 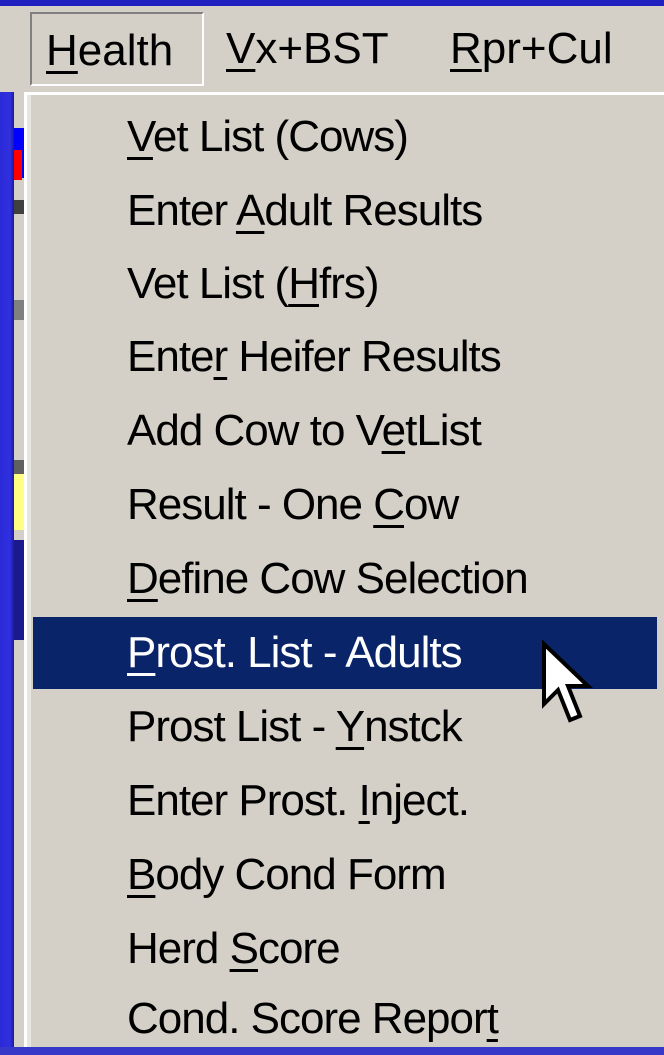 What do you see at coordinates (307, 1018) in the screenshot?
I see `menu-item-text: Cond. Score Repor` at bounding box center [307, 1018].